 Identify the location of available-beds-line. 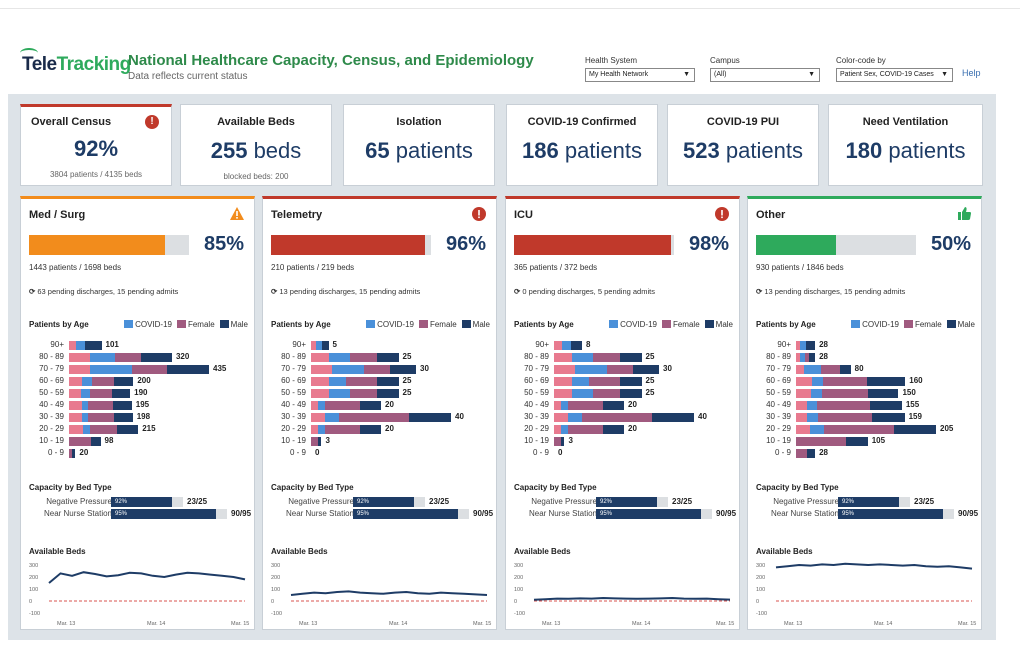
(874, 566).